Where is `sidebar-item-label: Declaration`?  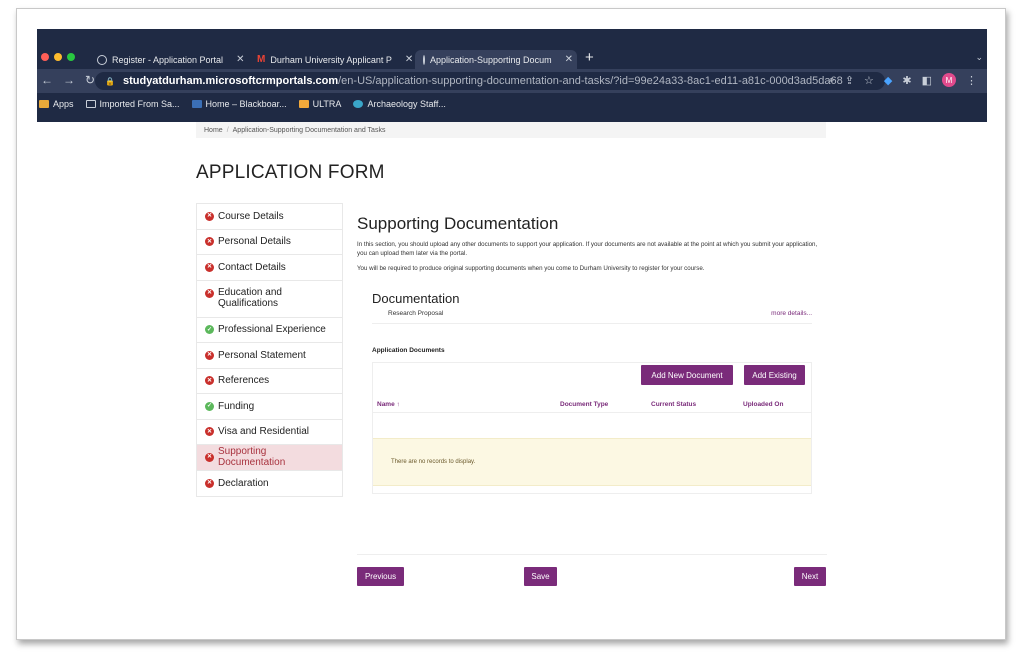 sidebar-item-label: Declaration is located at coordinates (243, 483).